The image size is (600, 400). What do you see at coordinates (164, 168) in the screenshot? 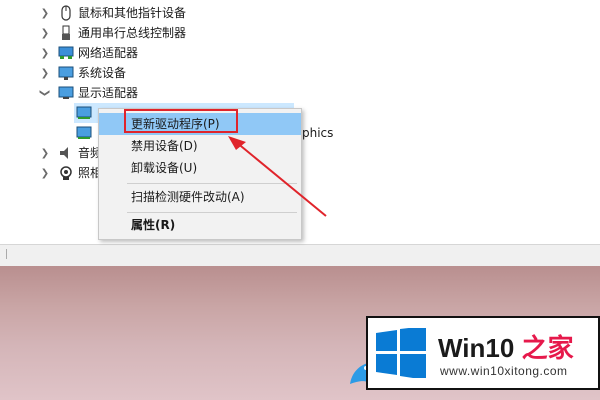
I see `menu-item-label: 卸载设备(U)` at bounding box center [164, 168].